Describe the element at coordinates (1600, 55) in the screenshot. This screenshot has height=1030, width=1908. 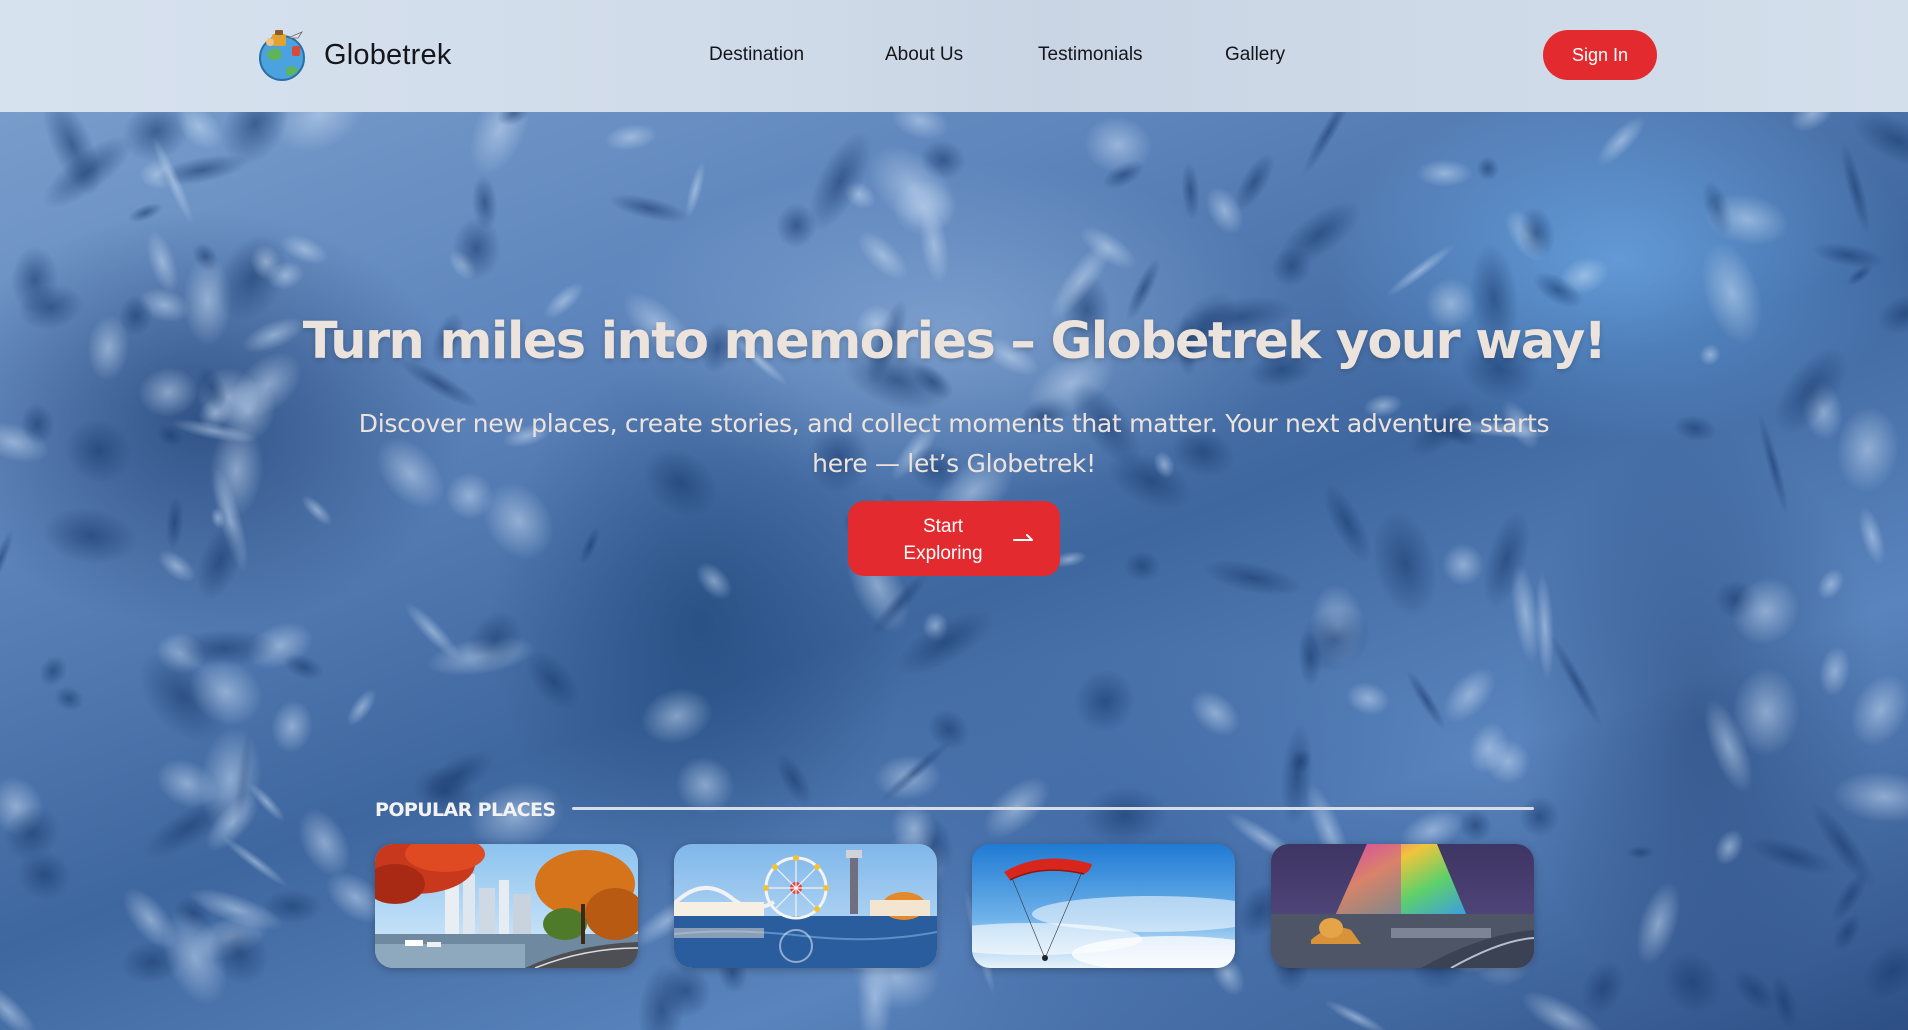
I see `sign-in-button: Sign In` at that location.